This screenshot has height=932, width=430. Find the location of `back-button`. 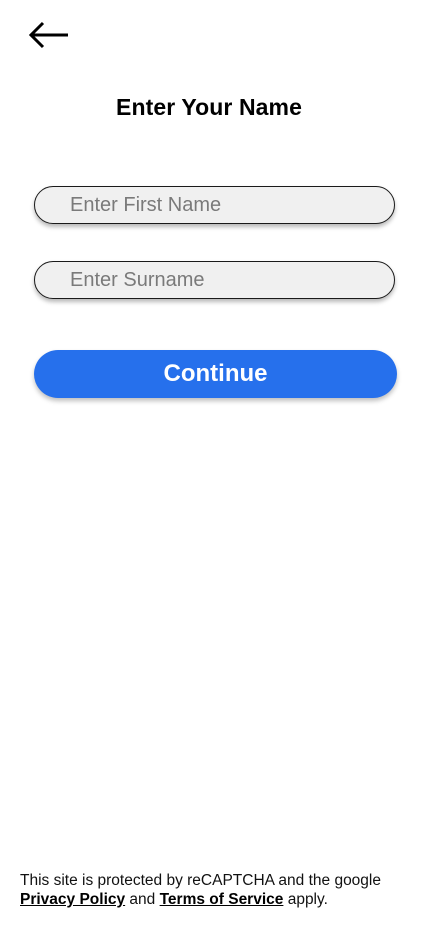

back-button is located at coordinates (48, 35).